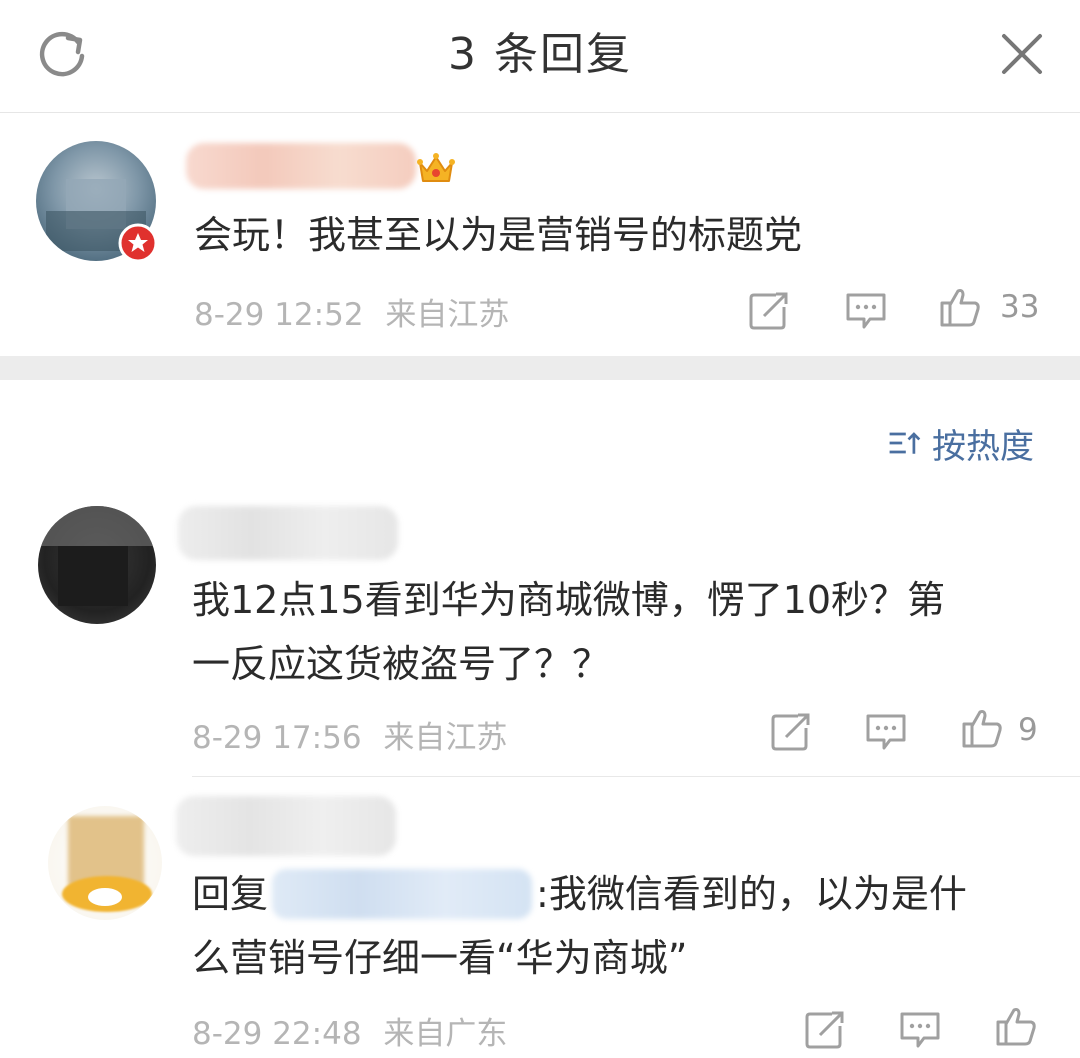  I want to click on sort-toggle: 按热度, so click(960, 443).